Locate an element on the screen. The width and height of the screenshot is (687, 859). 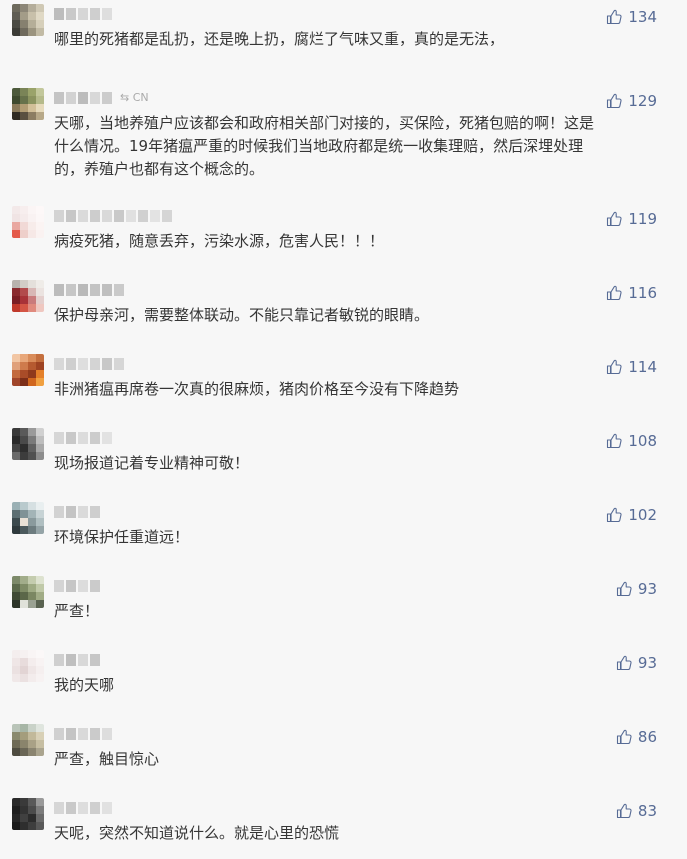
comment-text: 非洲猪瘟再席卷一次真的很麻烦，猪肉价格至今没有下降趋势 is located at coordinates (257, 389).